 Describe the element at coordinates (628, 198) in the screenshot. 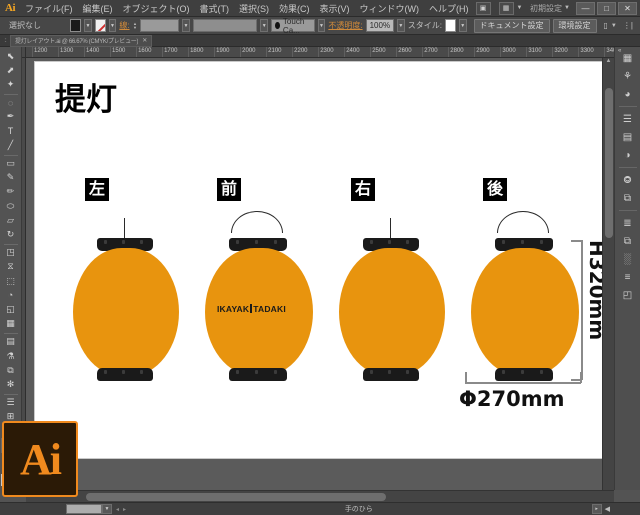

I see `graphic-styles-panel-icon: ⧉` at that location.